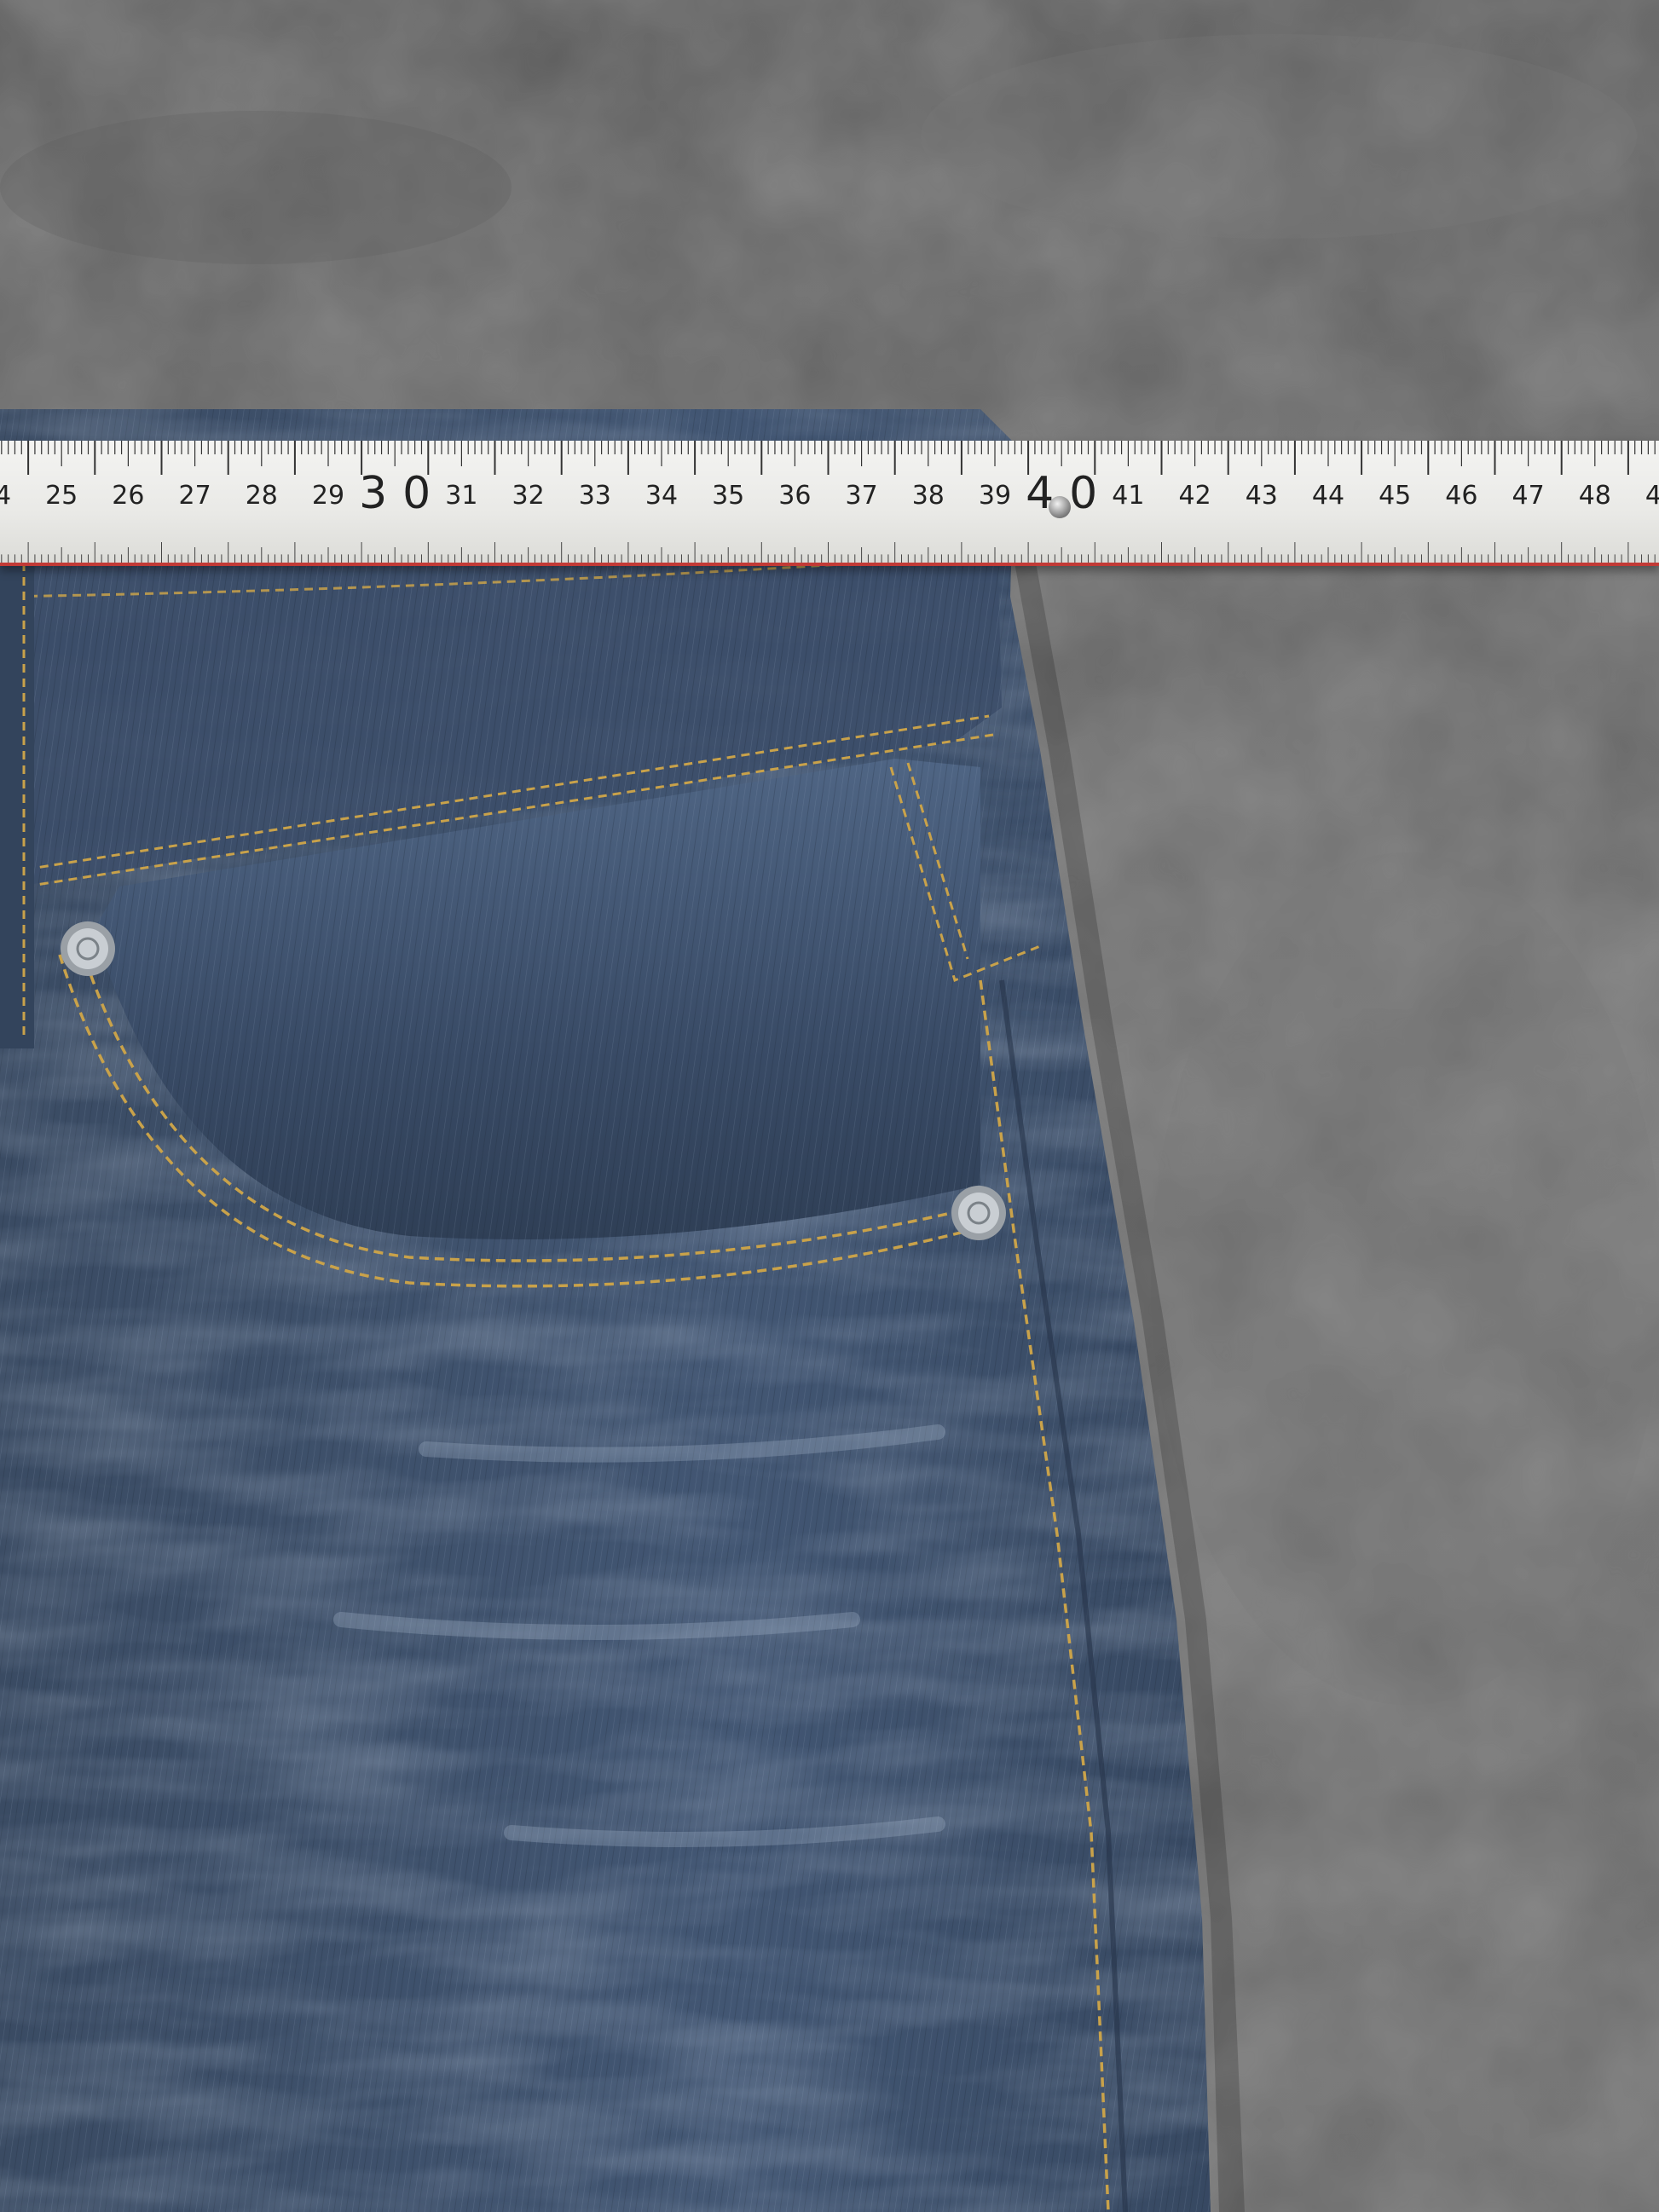 The image size is (1659, 2212). I want to click on belt-loop, so click(17, 801).